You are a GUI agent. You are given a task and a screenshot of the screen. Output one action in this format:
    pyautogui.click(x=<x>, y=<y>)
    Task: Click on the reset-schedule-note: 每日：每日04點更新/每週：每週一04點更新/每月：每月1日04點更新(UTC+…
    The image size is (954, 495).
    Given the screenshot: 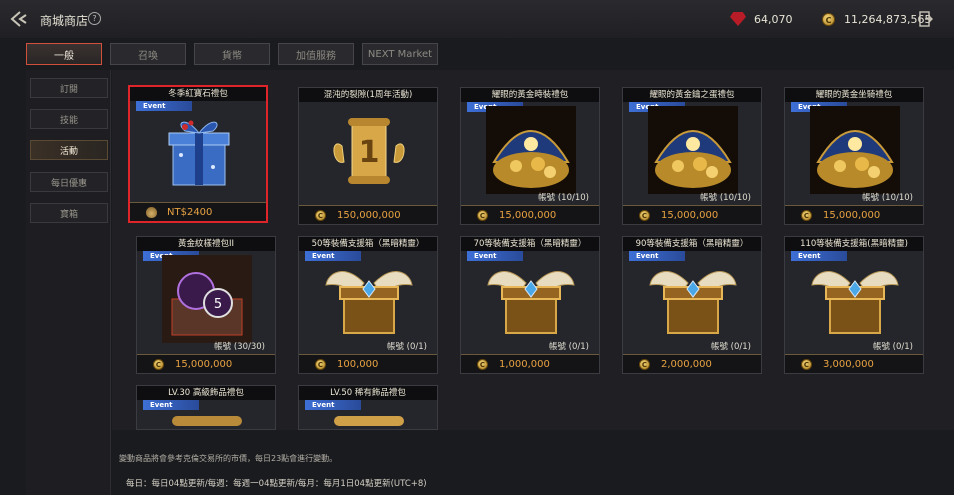 What is the action you would take?
    pyautogui.click(x=276, y=484)
    